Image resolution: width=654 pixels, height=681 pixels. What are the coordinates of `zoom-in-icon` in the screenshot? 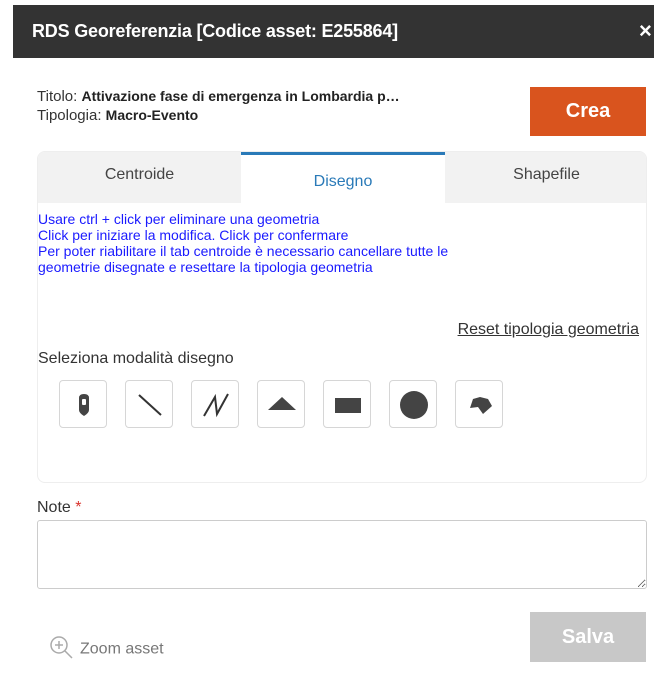 It's located at (61, 649).